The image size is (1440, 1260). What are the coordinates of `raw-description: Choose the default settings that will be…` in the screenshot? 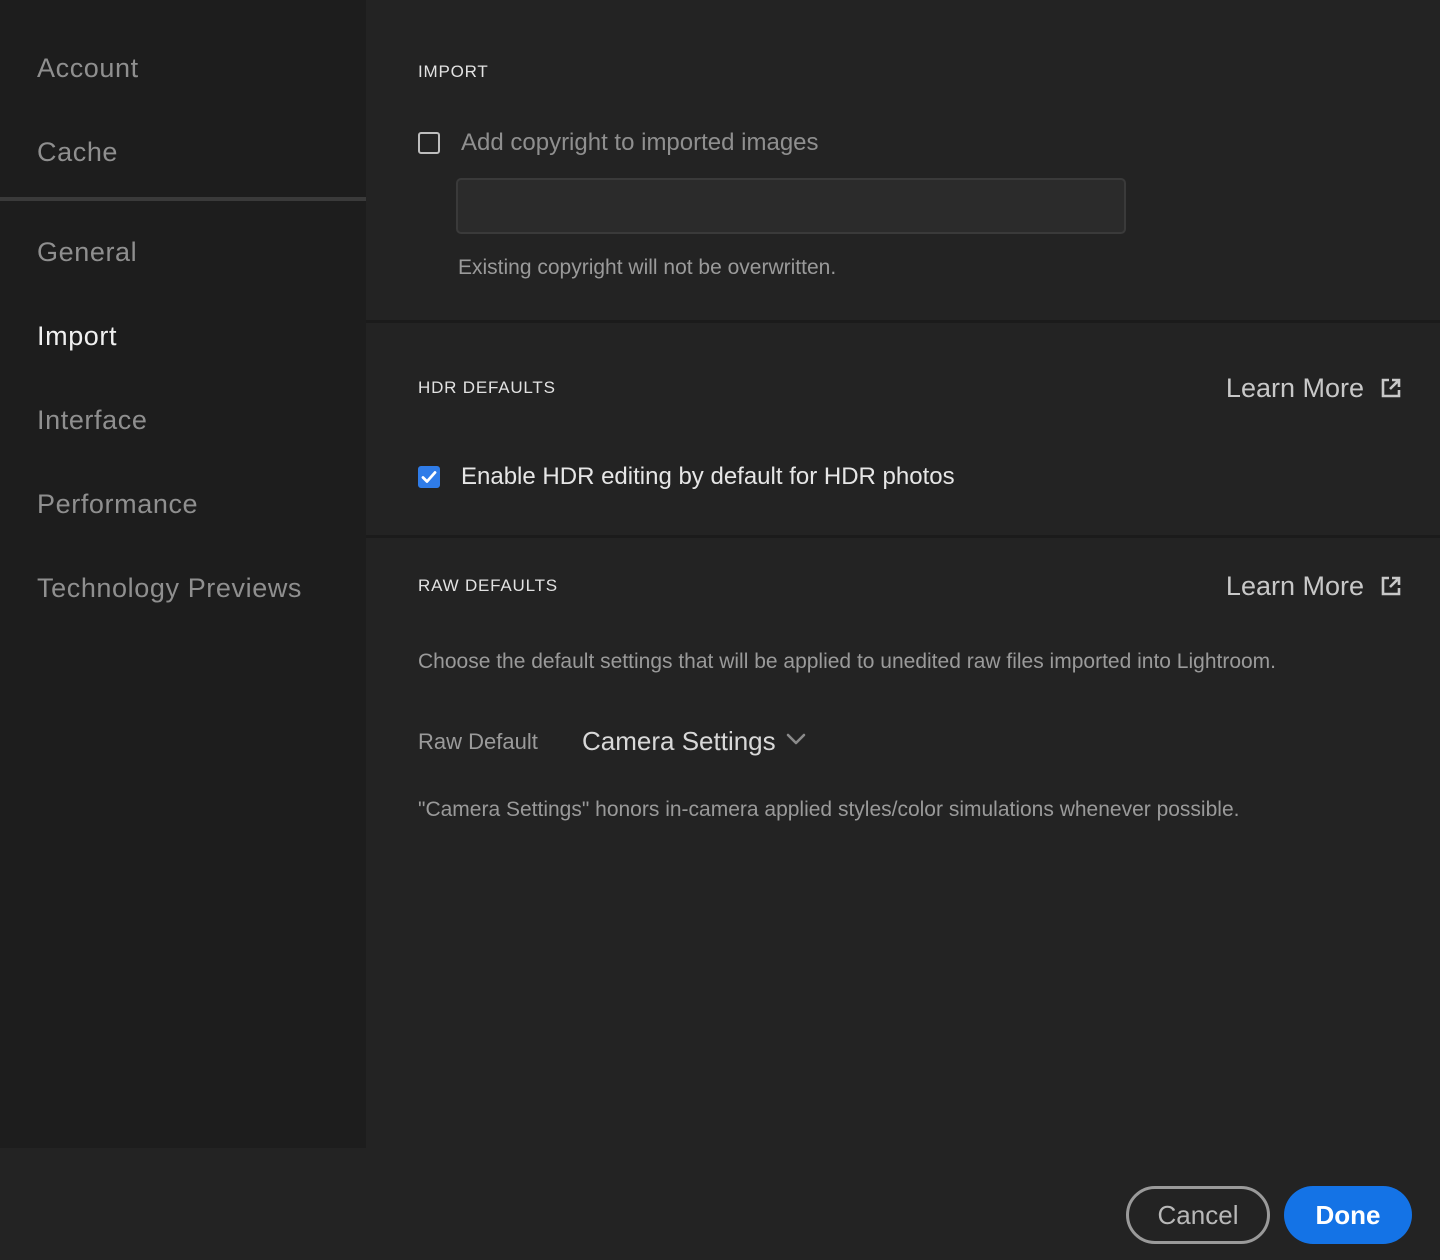 It's located at (847, 661).